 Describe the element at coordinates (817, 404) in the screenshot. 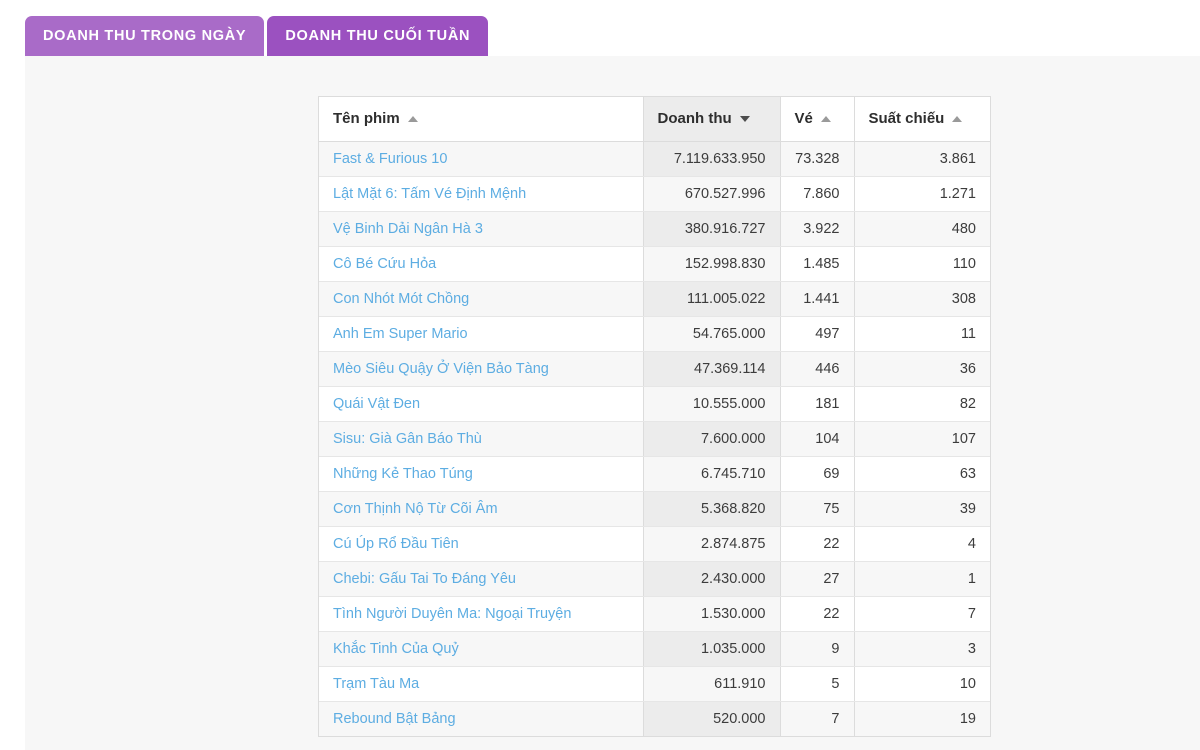

I see `cell-tickets: 181` at that location.